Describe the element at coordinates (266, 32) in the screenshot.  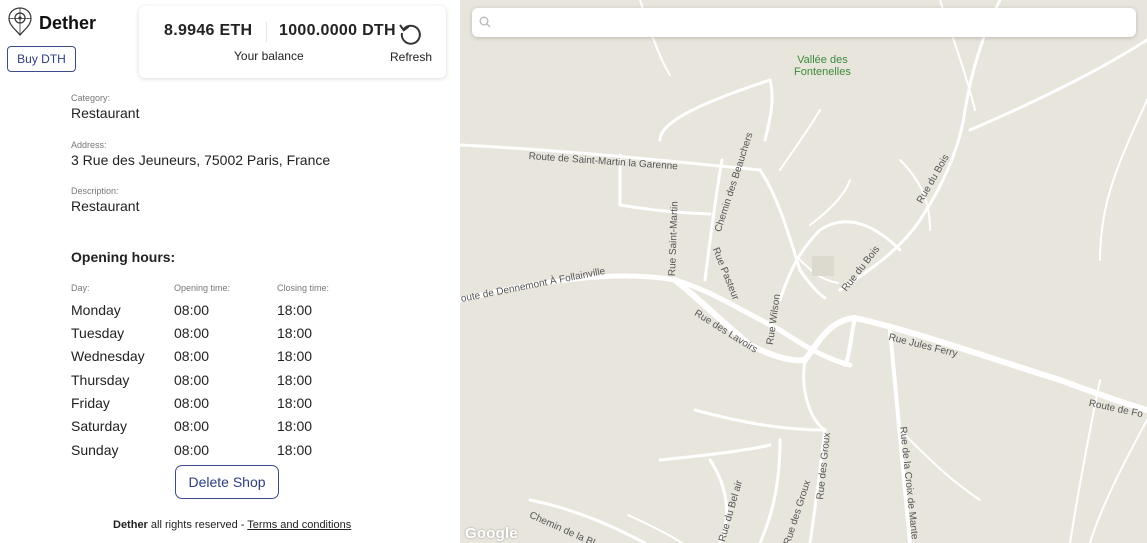
I see `balance-divider` at that location.